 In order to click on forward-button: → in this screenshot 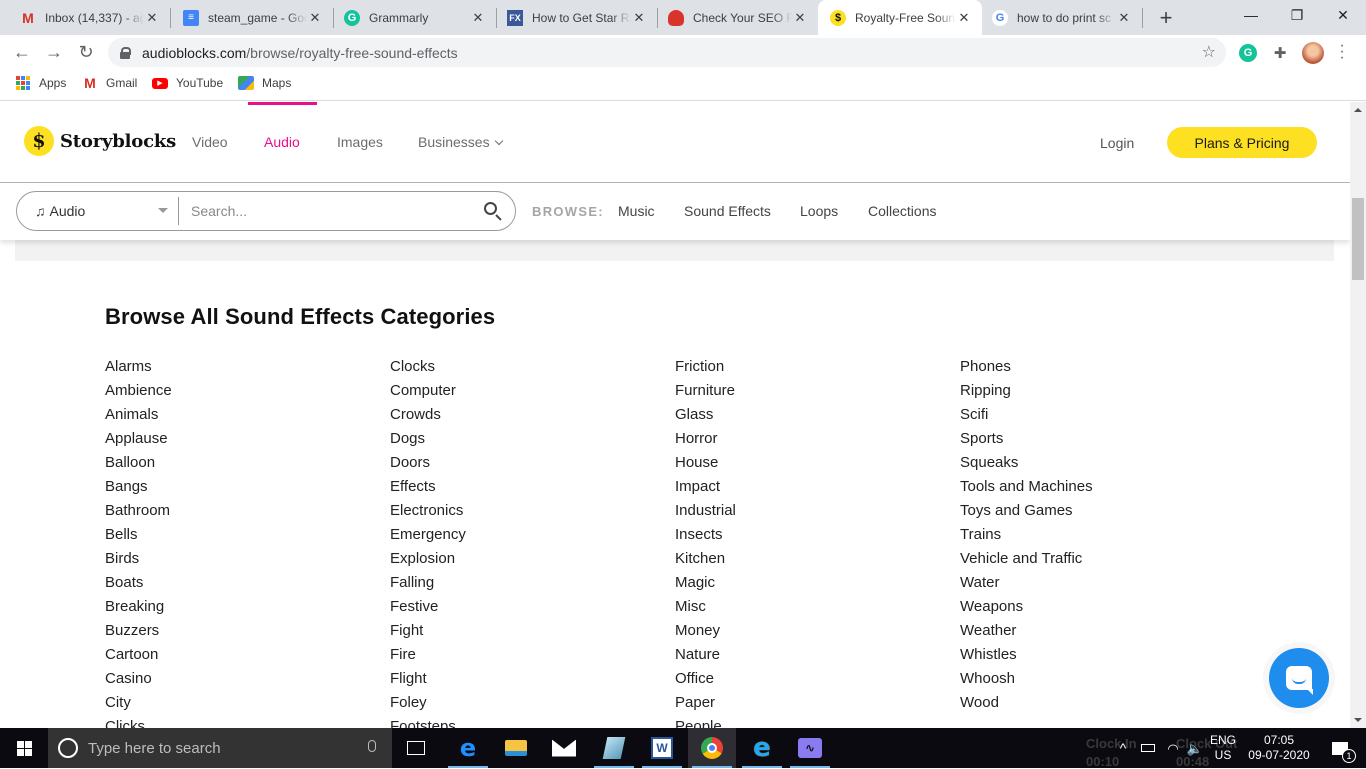, I will do `click(54, 52)`.